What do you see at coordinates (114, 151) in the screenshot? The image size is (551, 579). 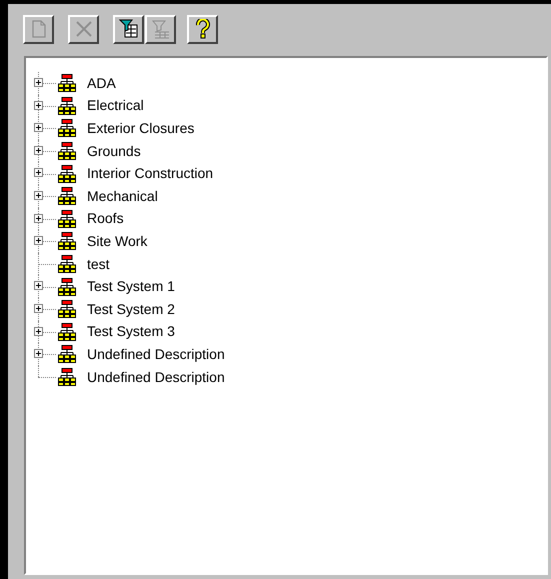 I see `tree-item: Grounds` at bounding box center [114, 151].